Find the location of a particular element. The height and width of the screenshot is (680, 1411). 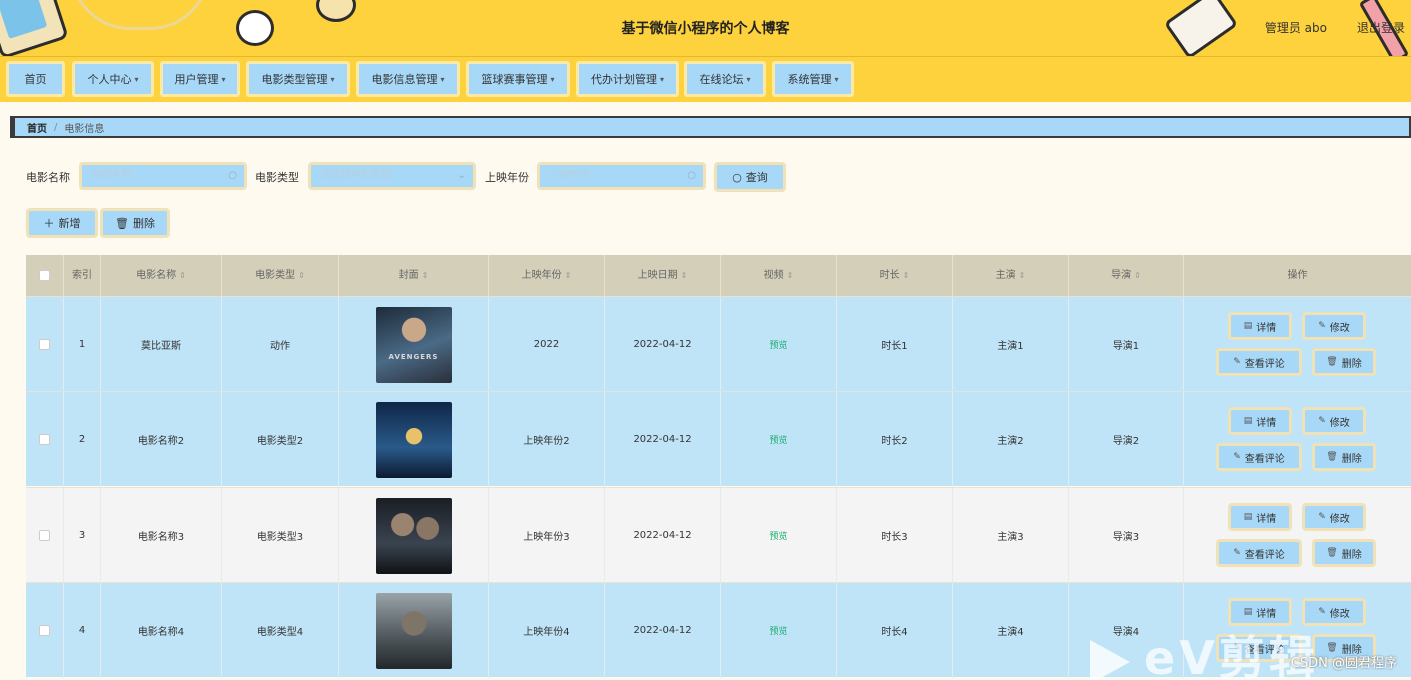

cover-cell: AVENGERS is located at coordinates (414, 344).